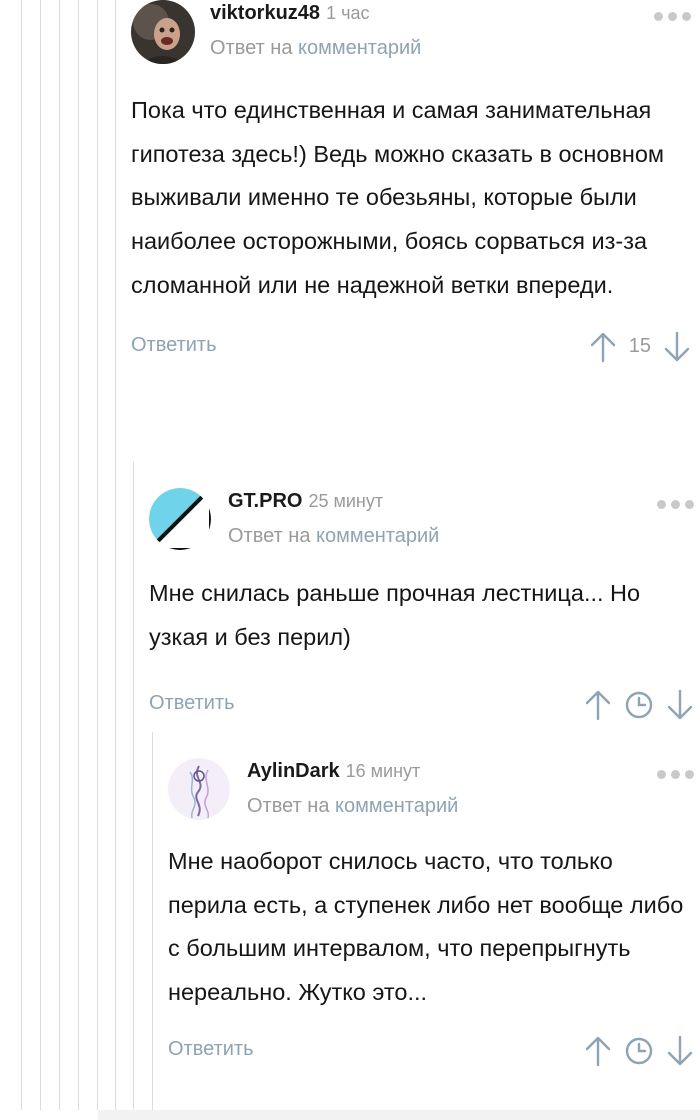 The image size is (700, 1120). What do you see at coordinates (431, 793) in the screenshot?
I see `comment-header: AylinDark 16 минут Ответ на комментарий` at bounding box center [431, 793].